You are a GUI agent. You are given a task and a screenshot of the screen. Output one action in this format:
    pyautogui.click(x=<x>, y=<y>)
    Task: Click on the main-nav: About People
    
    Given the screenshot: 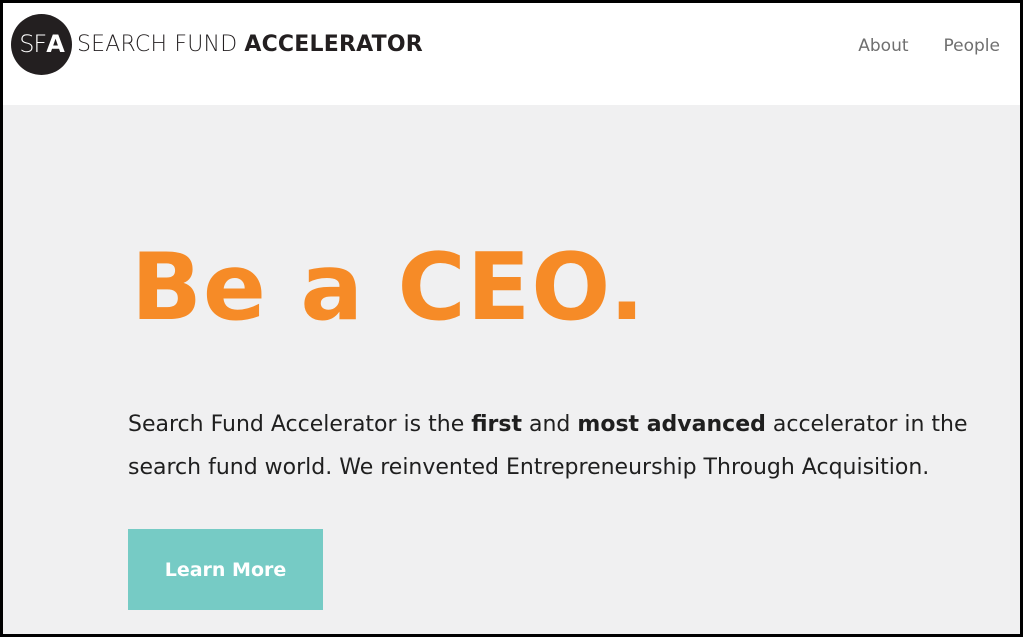 What is the action you would take?
    pyautogui.click(x=929, y=46)
    